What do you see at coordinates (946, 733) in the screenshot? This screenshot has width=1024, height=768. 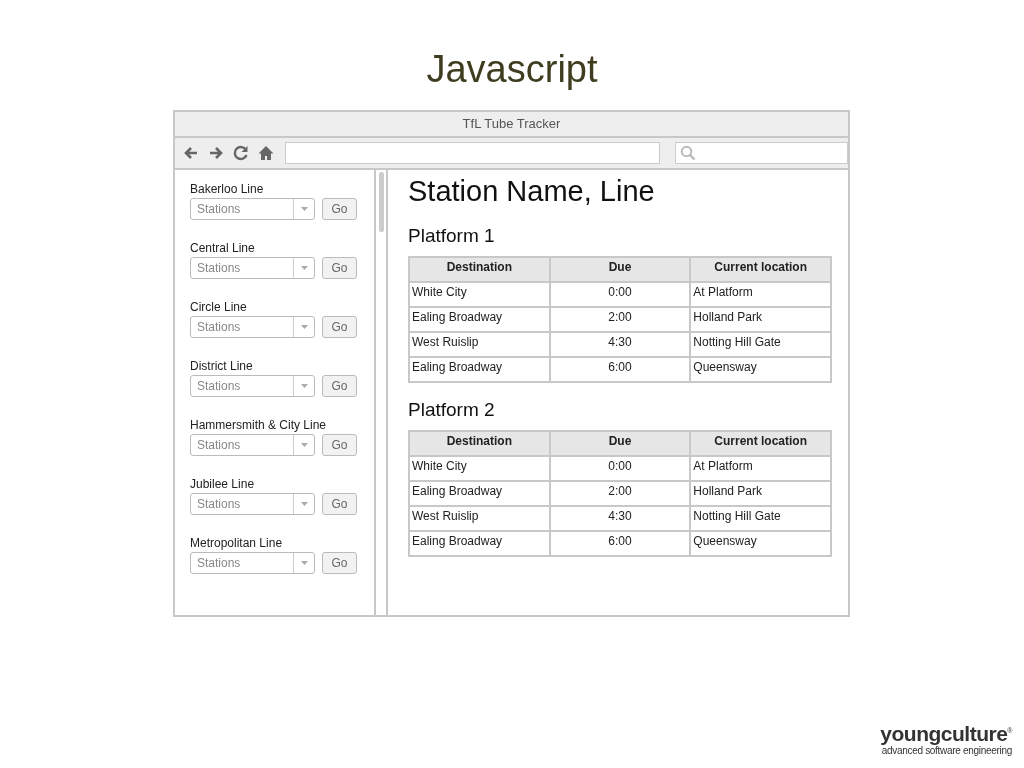 I see `logo-wordmark: youngculture$^{®}$` at bounding box center [946, 733].